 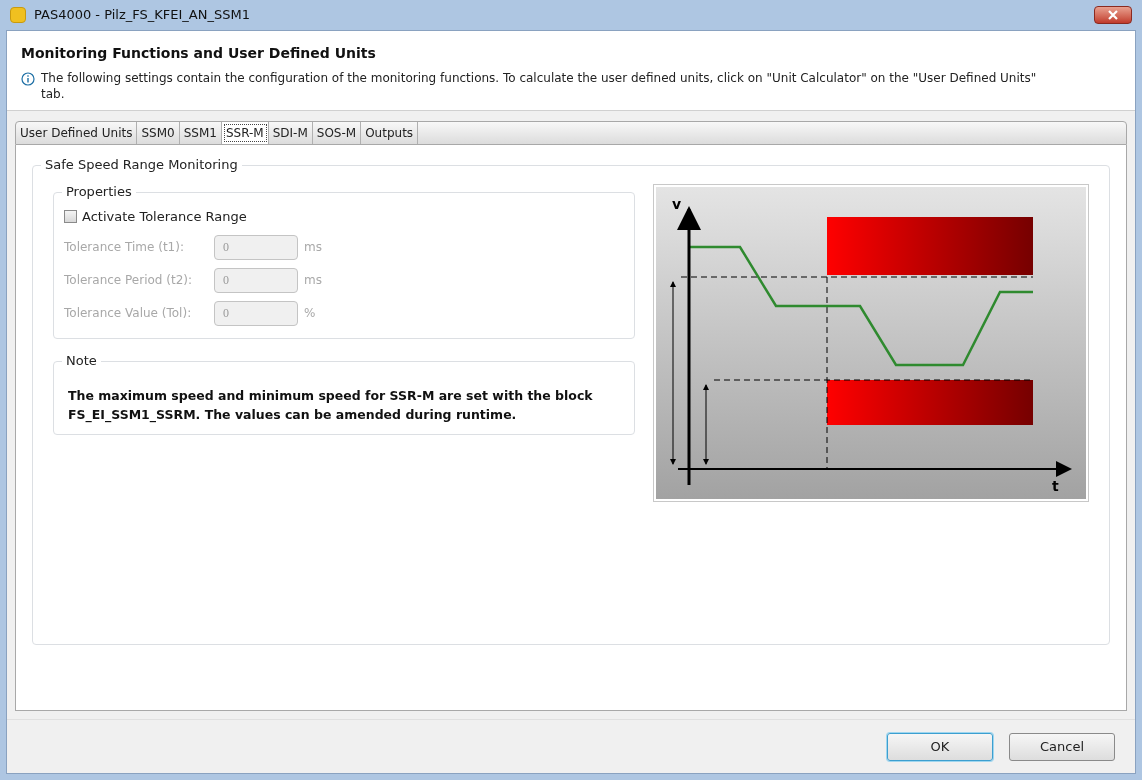 I want to click on info-icon, so click(x=28, y=79).